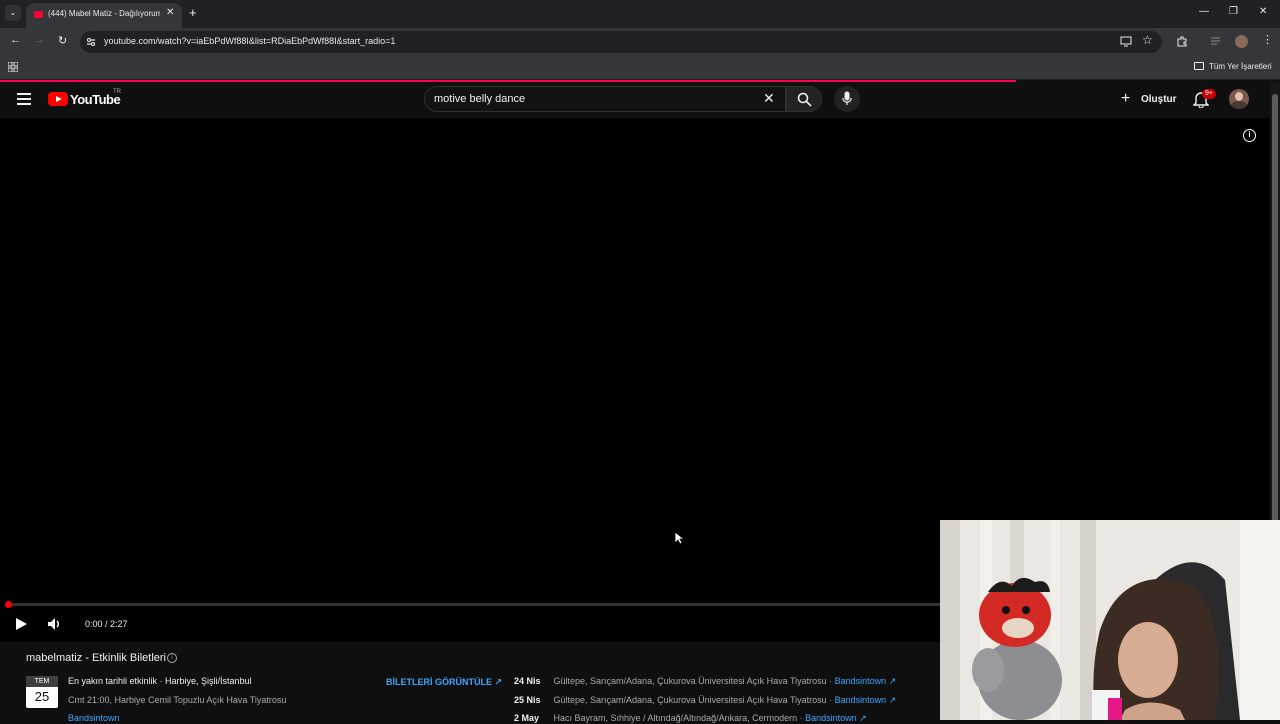 Image resolution: width=1280 pixels, height=724 pixels. I want to click on search-query: motive belly dance, so click(479, 99).